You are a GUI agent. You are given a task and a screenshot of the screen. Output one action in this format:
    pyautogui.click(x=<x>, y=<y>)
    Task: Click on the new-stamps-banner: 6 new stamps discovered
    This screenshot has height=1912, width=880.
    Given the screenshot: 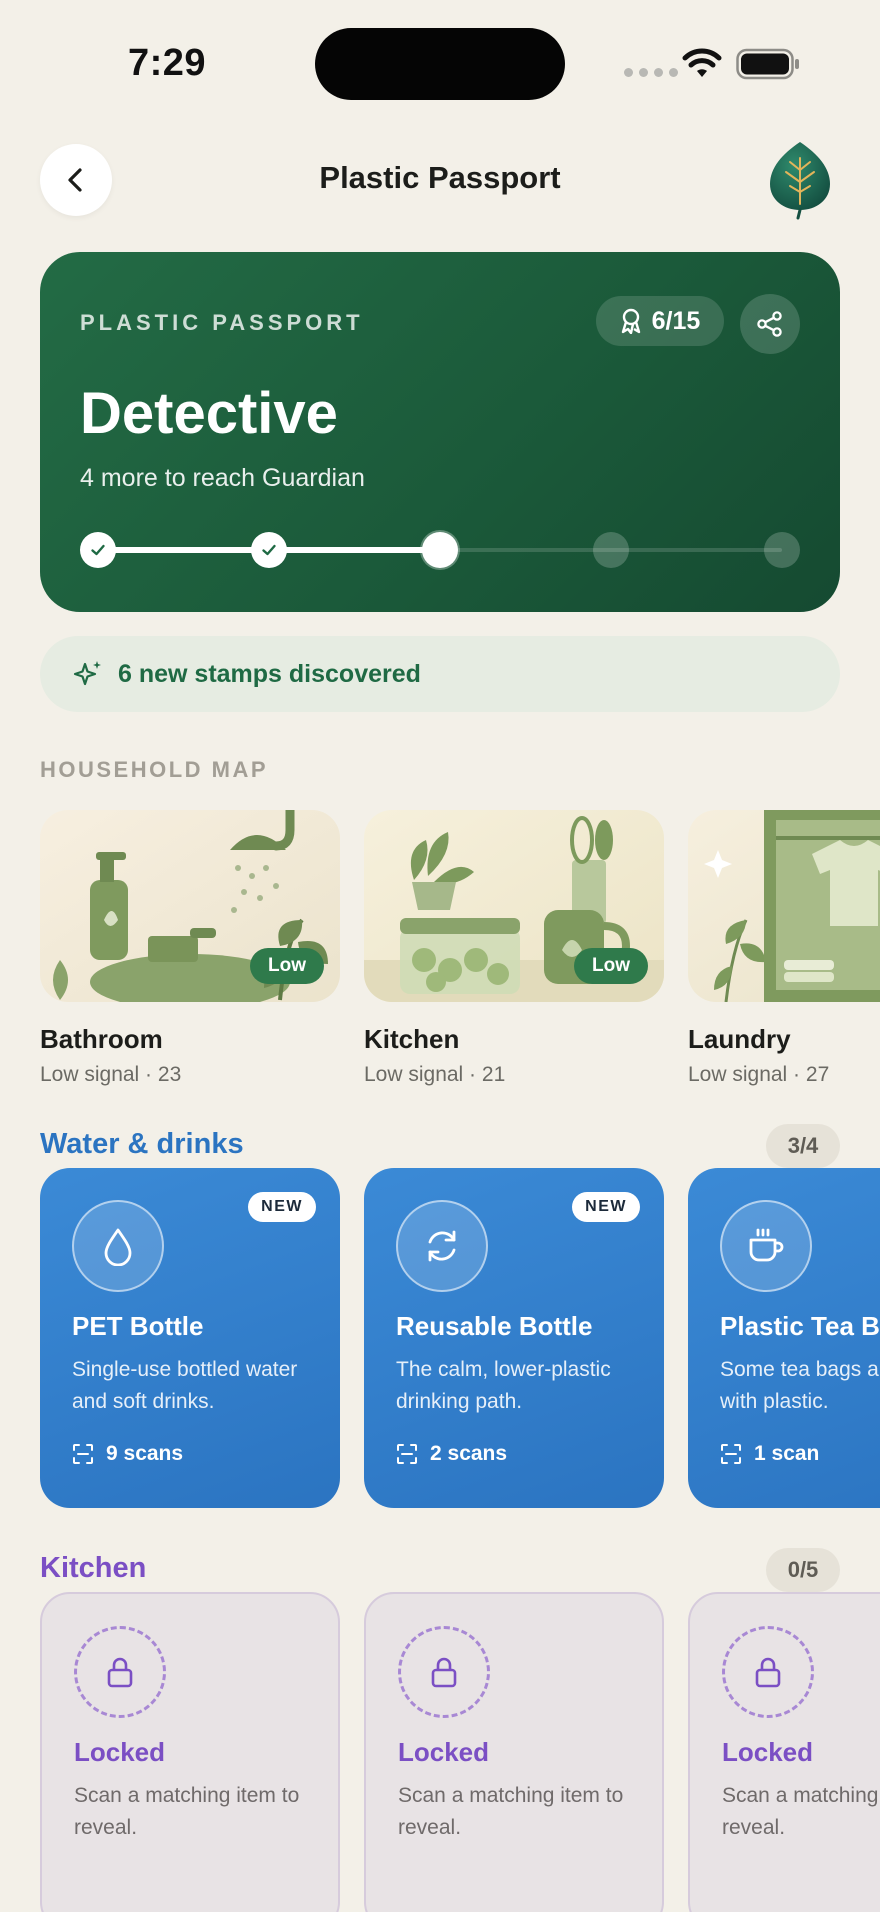 What is the action you would take?
    pyautogui.click(x=440, y=674)
    